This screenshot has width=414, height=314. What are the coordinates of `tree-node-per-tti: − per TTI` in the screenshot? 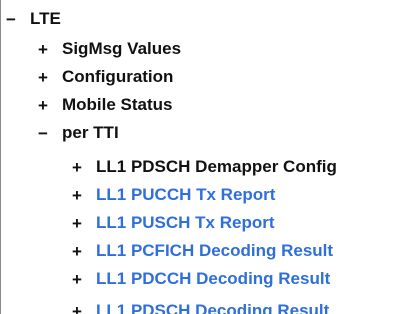 It's located at (76, 133).